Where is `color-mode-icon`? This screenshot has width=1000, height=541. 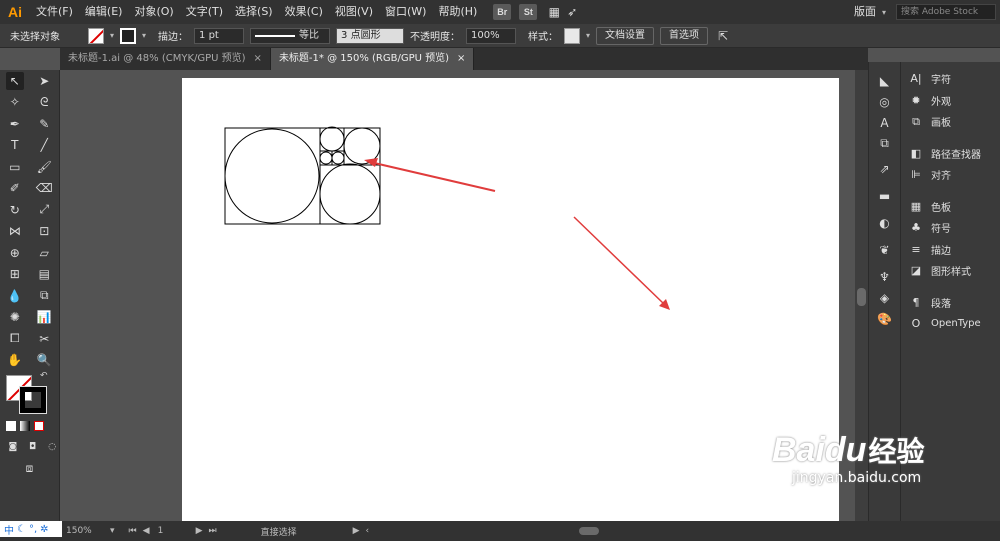 color-mode-icon is located at coordinates (11, 425).